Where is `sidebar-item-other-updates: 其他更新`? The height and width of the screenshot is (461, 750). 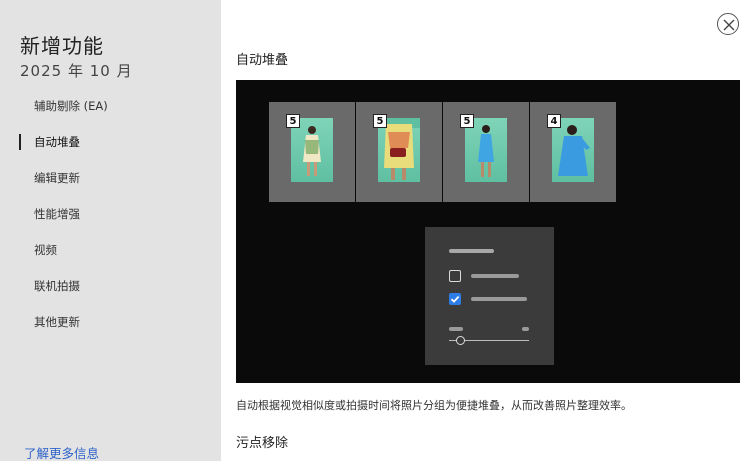
sidebar-item-other-updates: 其他更新 is located at coordinates (110, 328).